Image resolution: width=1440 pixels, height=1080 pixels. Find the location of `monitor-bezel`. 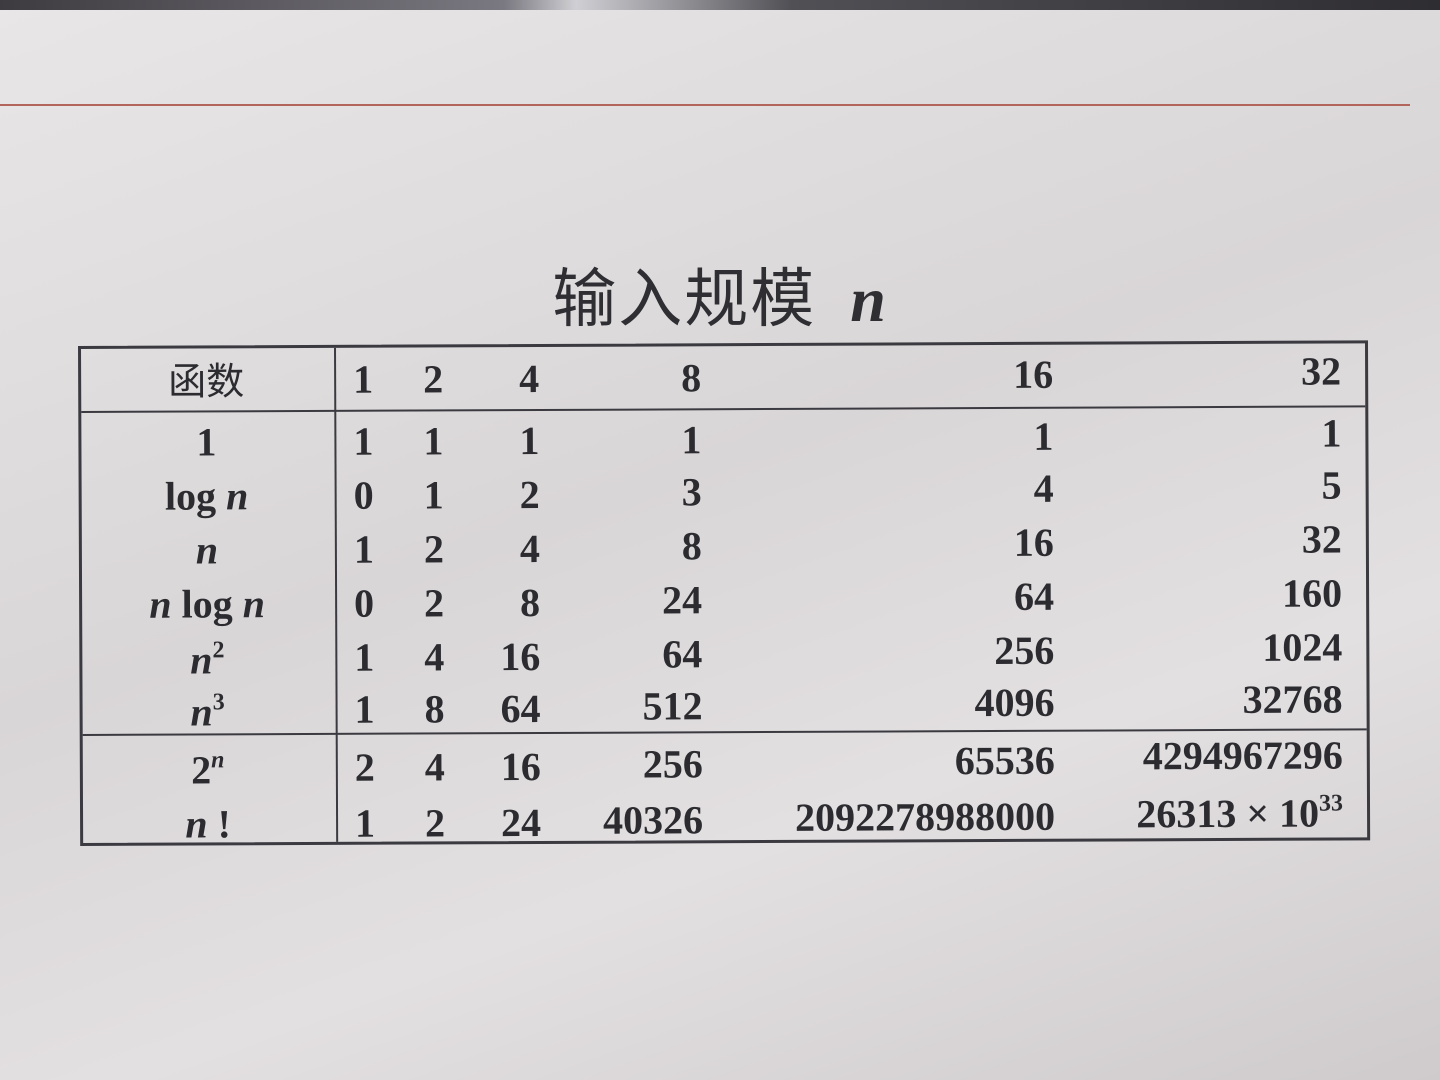

monitor-bezel is located at coordinates (720, 5).